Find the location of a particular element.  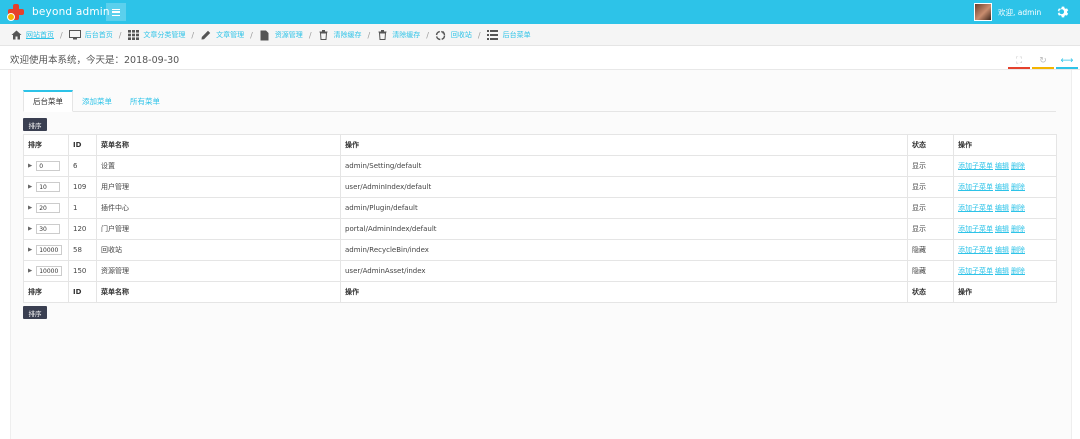

row-action: admin/RecycleBin/index is located at coordinates (624, 250).